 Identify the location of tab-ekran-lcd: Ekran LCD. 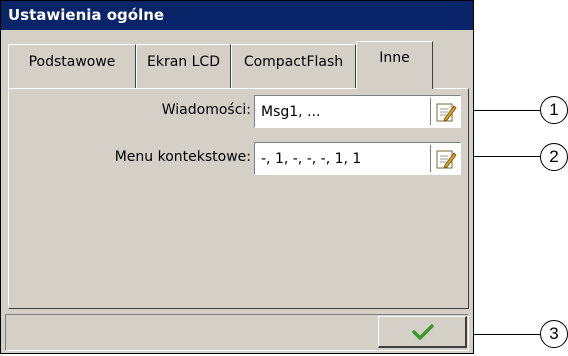
(183, 66).